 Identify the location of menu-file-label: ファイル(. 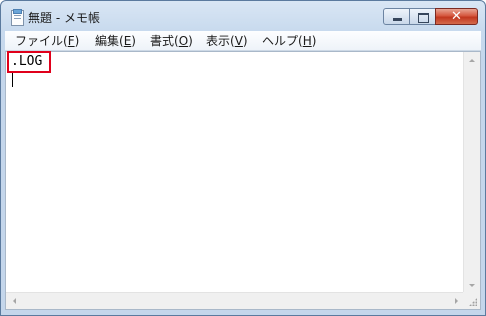
(41, 41).